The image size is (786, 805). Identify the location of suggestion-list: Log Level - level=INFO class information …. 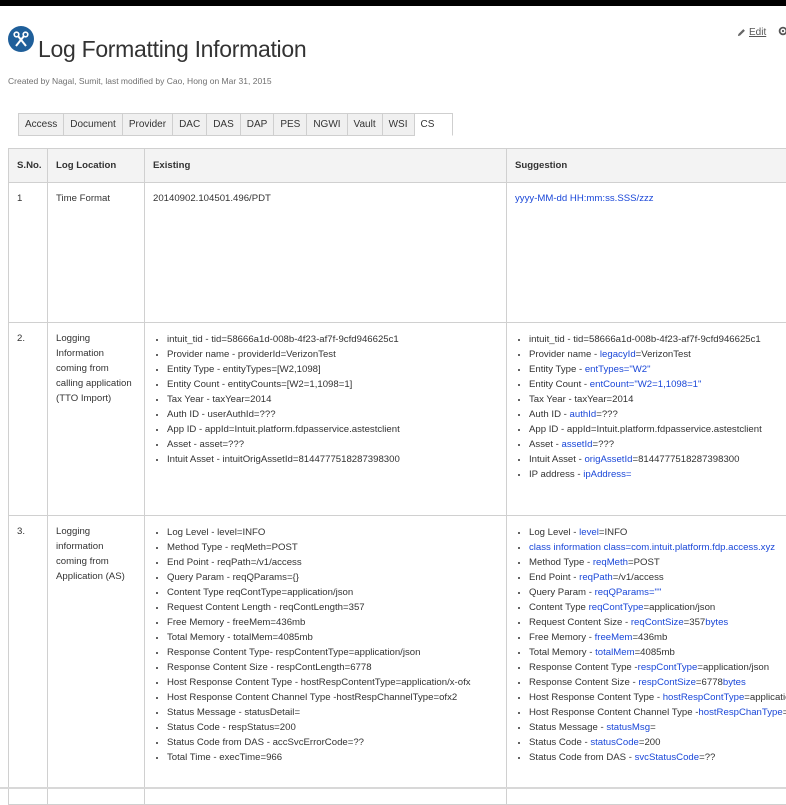
(646, 645).